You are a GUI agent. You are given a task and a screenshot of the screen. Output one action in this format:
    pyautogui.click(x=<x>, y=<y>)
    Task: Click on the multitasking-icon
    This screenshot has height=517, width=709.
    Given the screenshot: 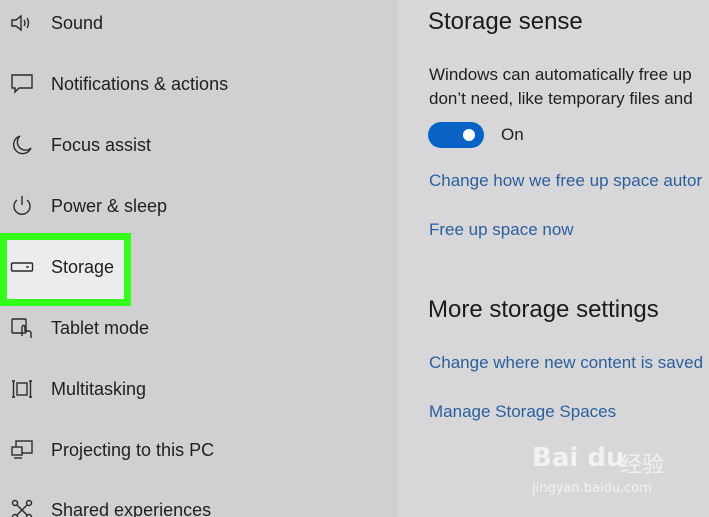 What is the action you would take?
    pyautogui.click(x=22, y=389)
    